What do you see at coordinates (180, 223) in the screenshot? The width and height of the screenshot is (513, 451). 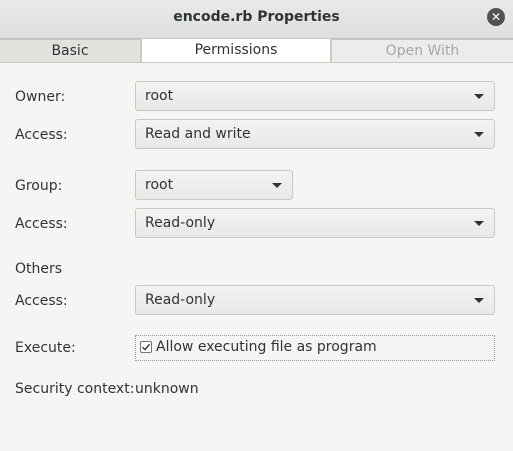 I see `group-access-value: Read-only` at bounding box center [180, 223].